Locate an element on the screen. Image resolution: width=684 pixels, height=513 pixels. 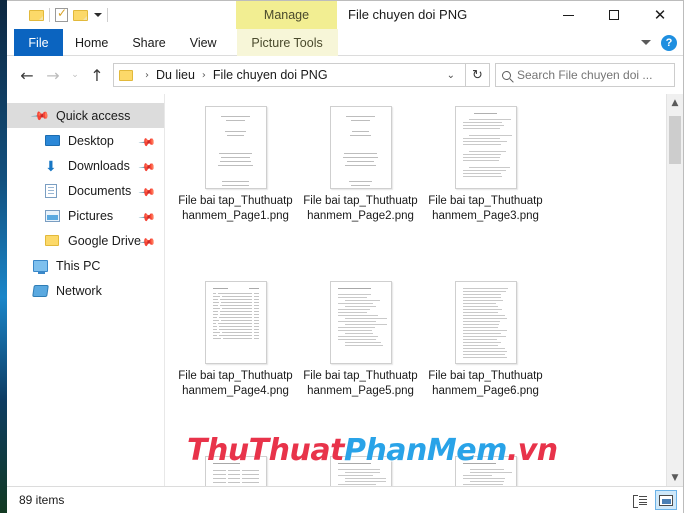
vertical-scrollbar: ▲ ▼ is located at coordinates (674, 290).